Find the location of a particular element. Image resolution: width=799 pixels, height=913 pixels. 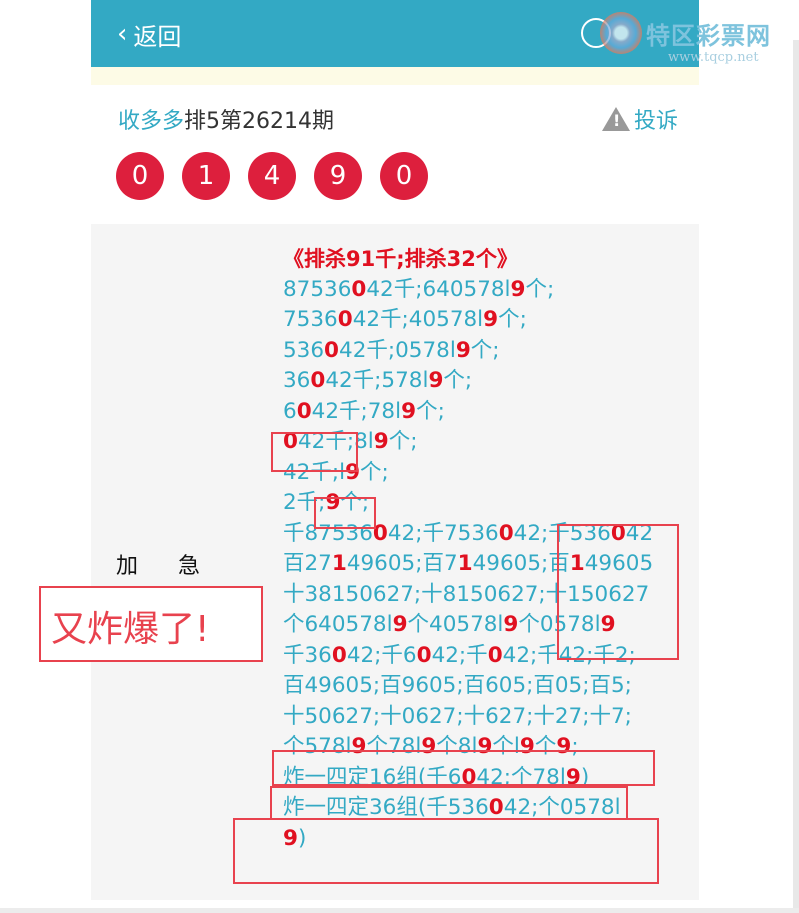

chevron-left-icon: ‹ is located at coordinates (122, 34).